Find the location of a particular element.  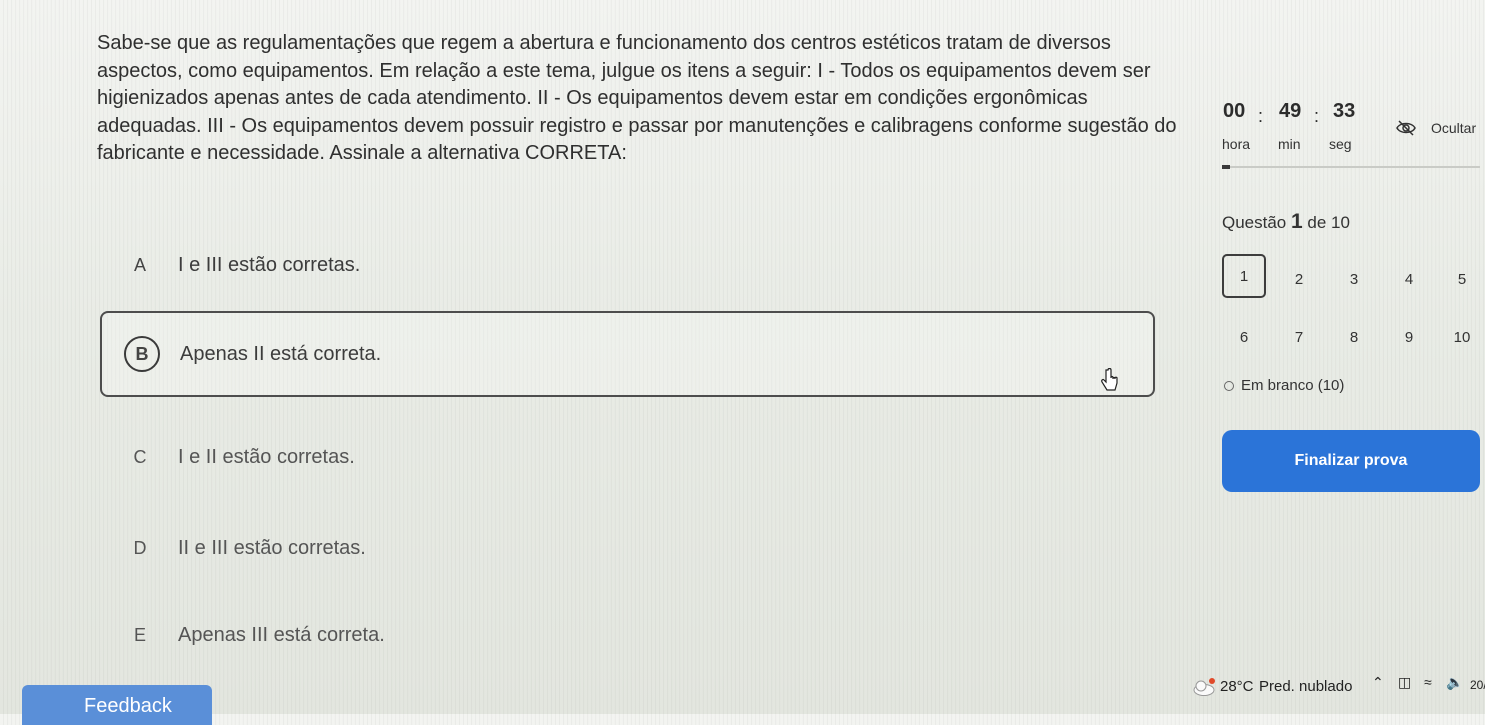

option-a: A I e III estão corretas. is located at coordinates (627, 265).